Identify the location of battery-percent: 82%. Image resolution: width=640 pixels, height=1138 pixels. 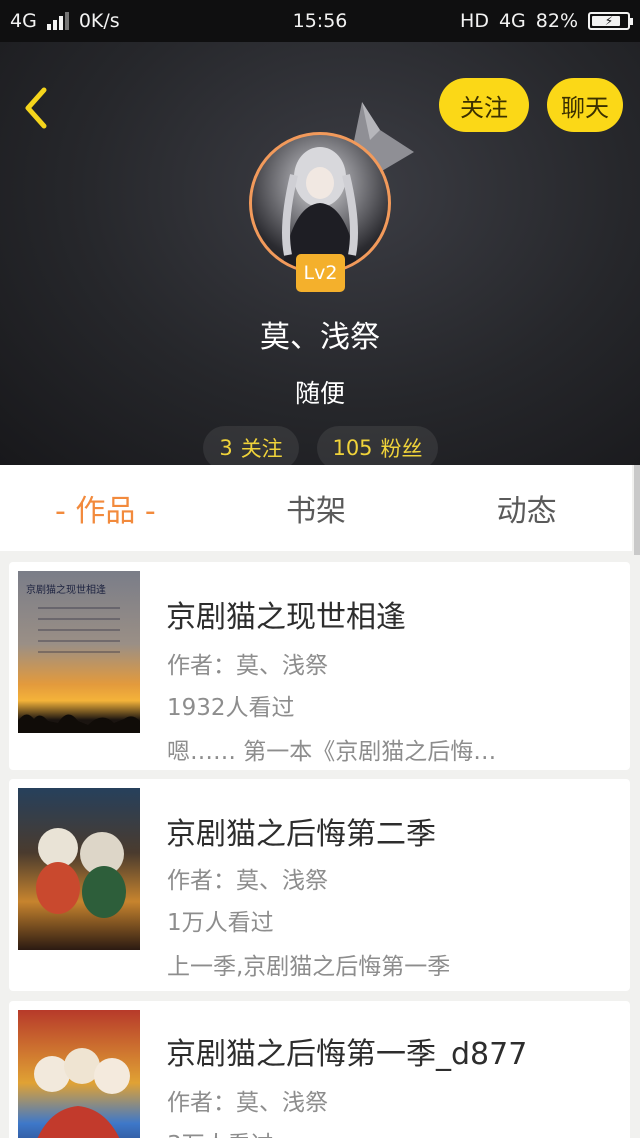
(556, 21).